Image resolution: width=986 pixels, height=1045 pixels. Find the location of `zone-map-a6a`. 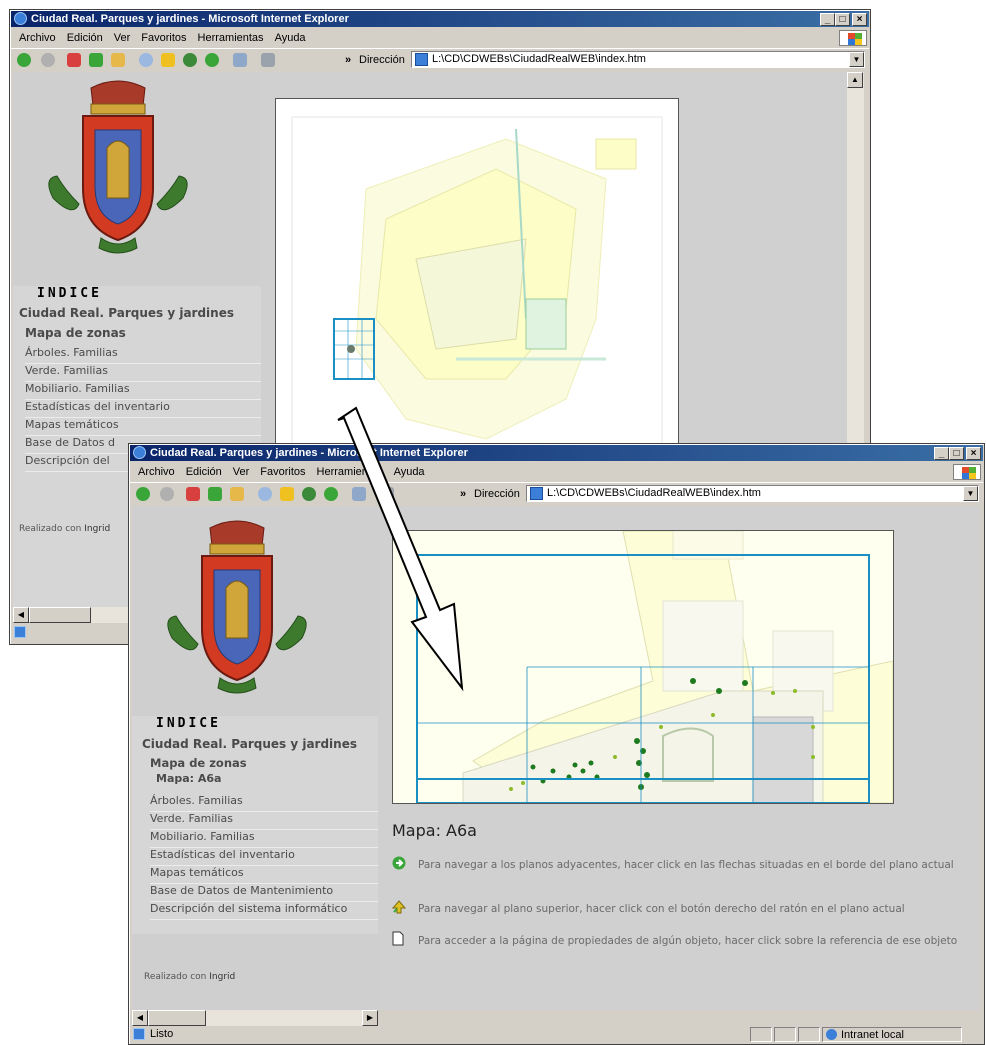

zone-map-a6a is located at coordinates (643, 667).